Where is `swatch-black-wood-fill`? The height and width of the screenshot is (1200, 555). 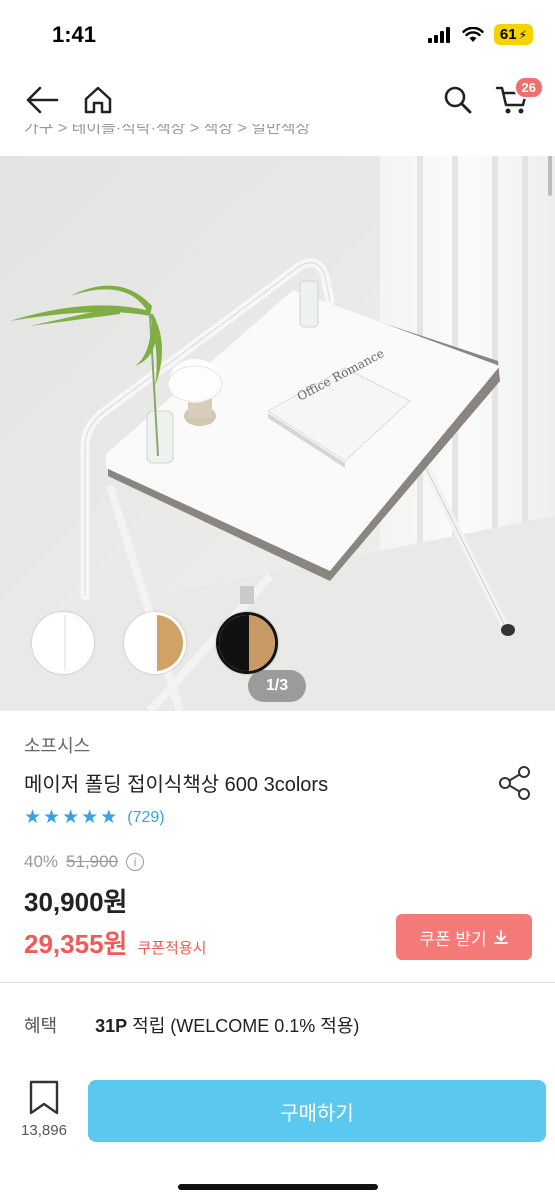
swatch-black-wood-fill is located at coordinates (247, 643).